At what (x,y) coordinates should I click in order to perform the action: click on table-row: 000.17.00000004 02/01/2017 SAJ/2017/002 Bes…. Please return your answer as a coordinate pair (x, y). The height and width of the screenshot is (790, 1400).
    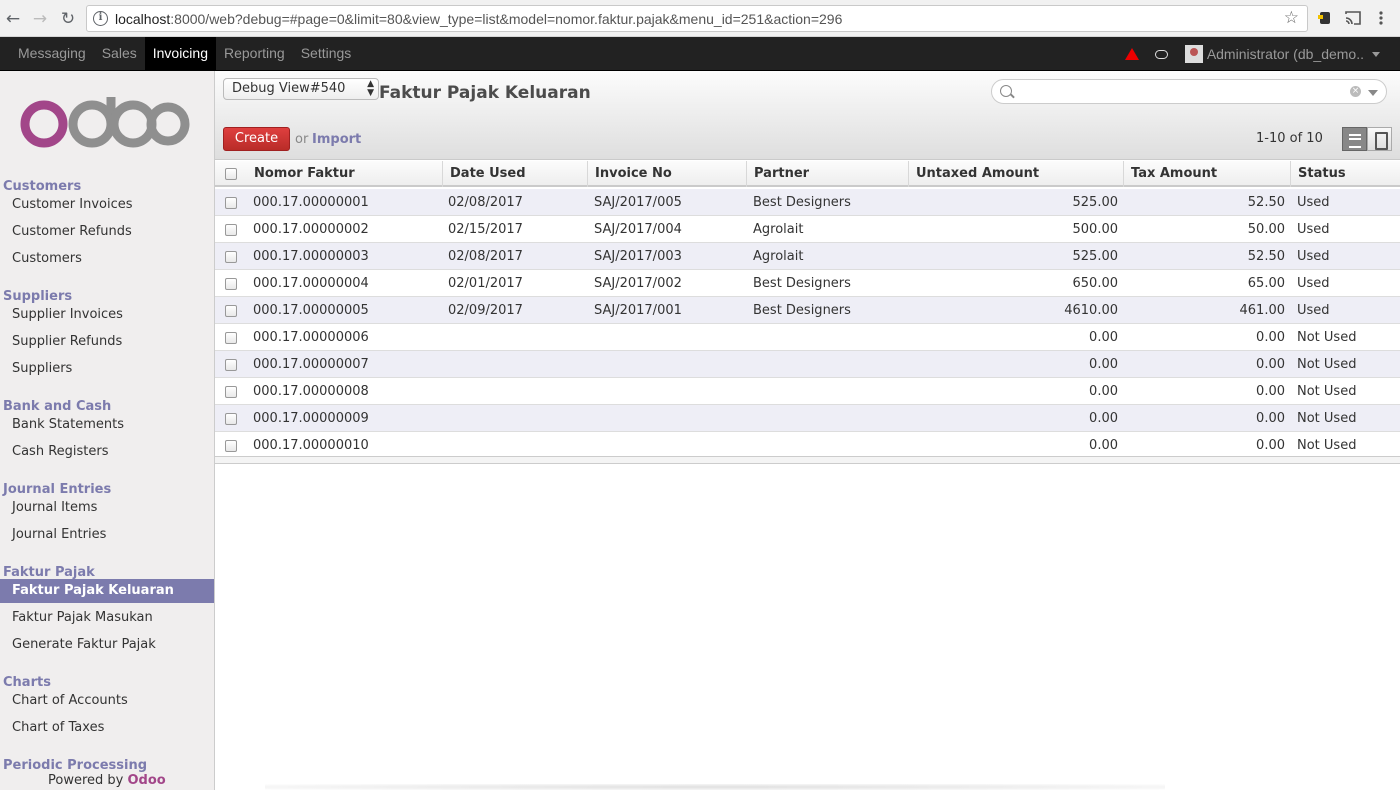
    Looking at the image, I should click on (807, 283).